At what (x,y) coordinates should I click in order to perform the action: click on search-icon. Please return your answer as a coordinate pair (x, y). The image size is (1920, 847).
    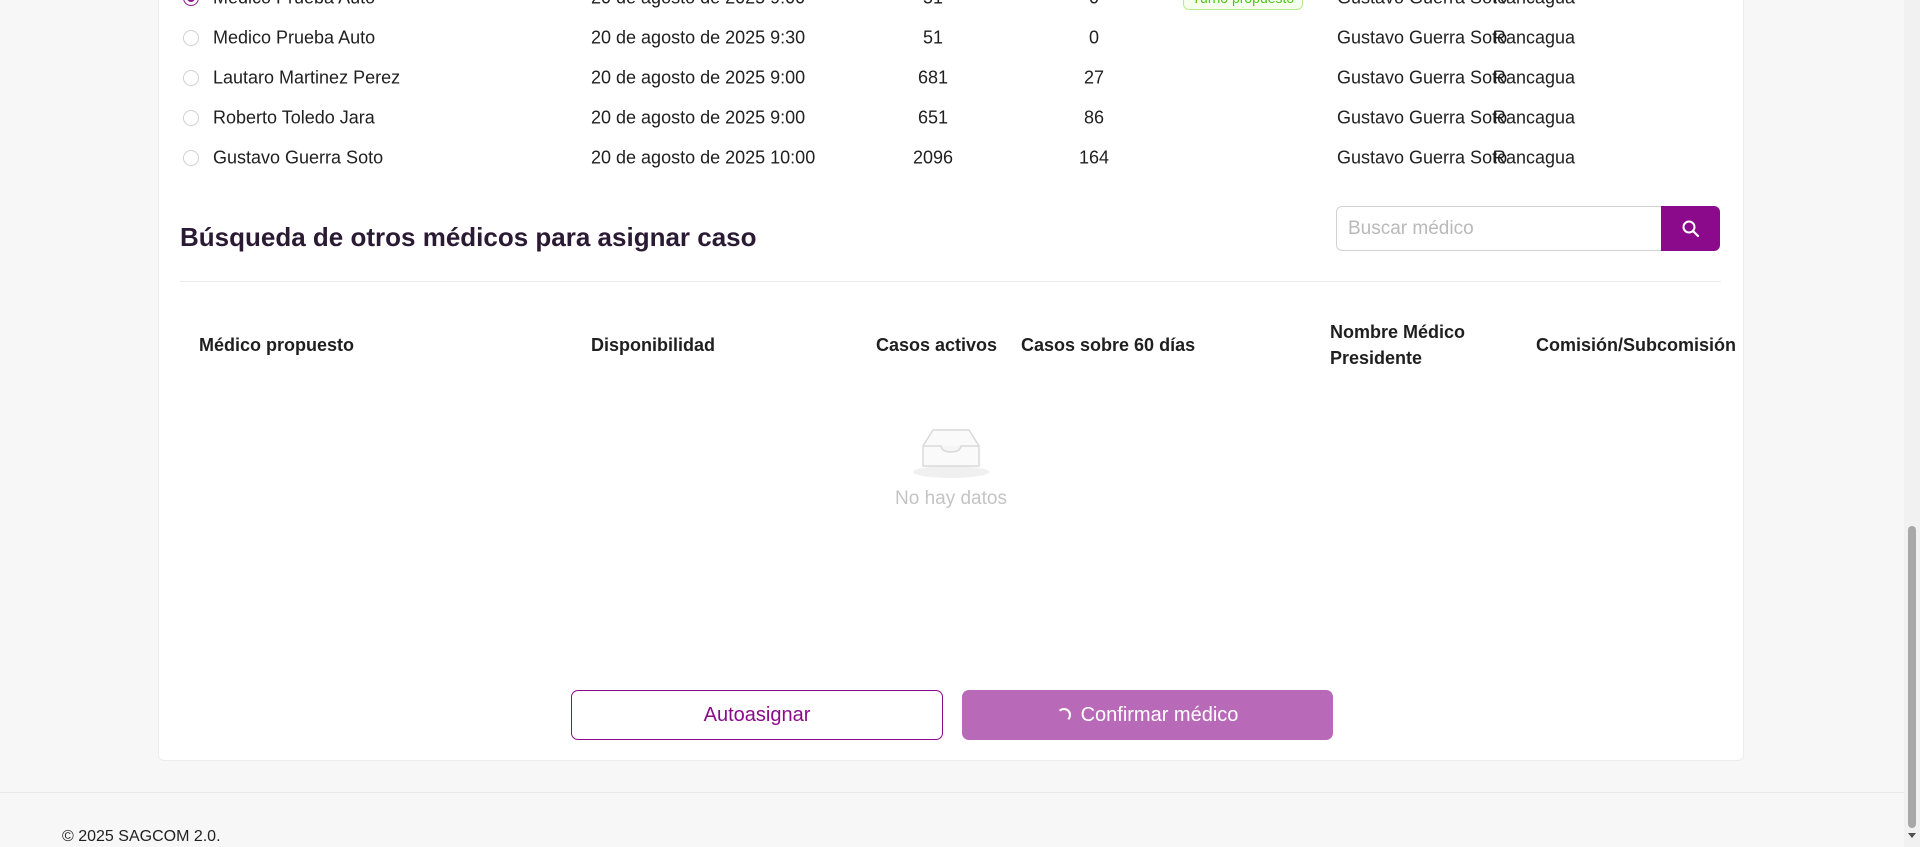
    Looking at the image, I should click on (1690, 228).